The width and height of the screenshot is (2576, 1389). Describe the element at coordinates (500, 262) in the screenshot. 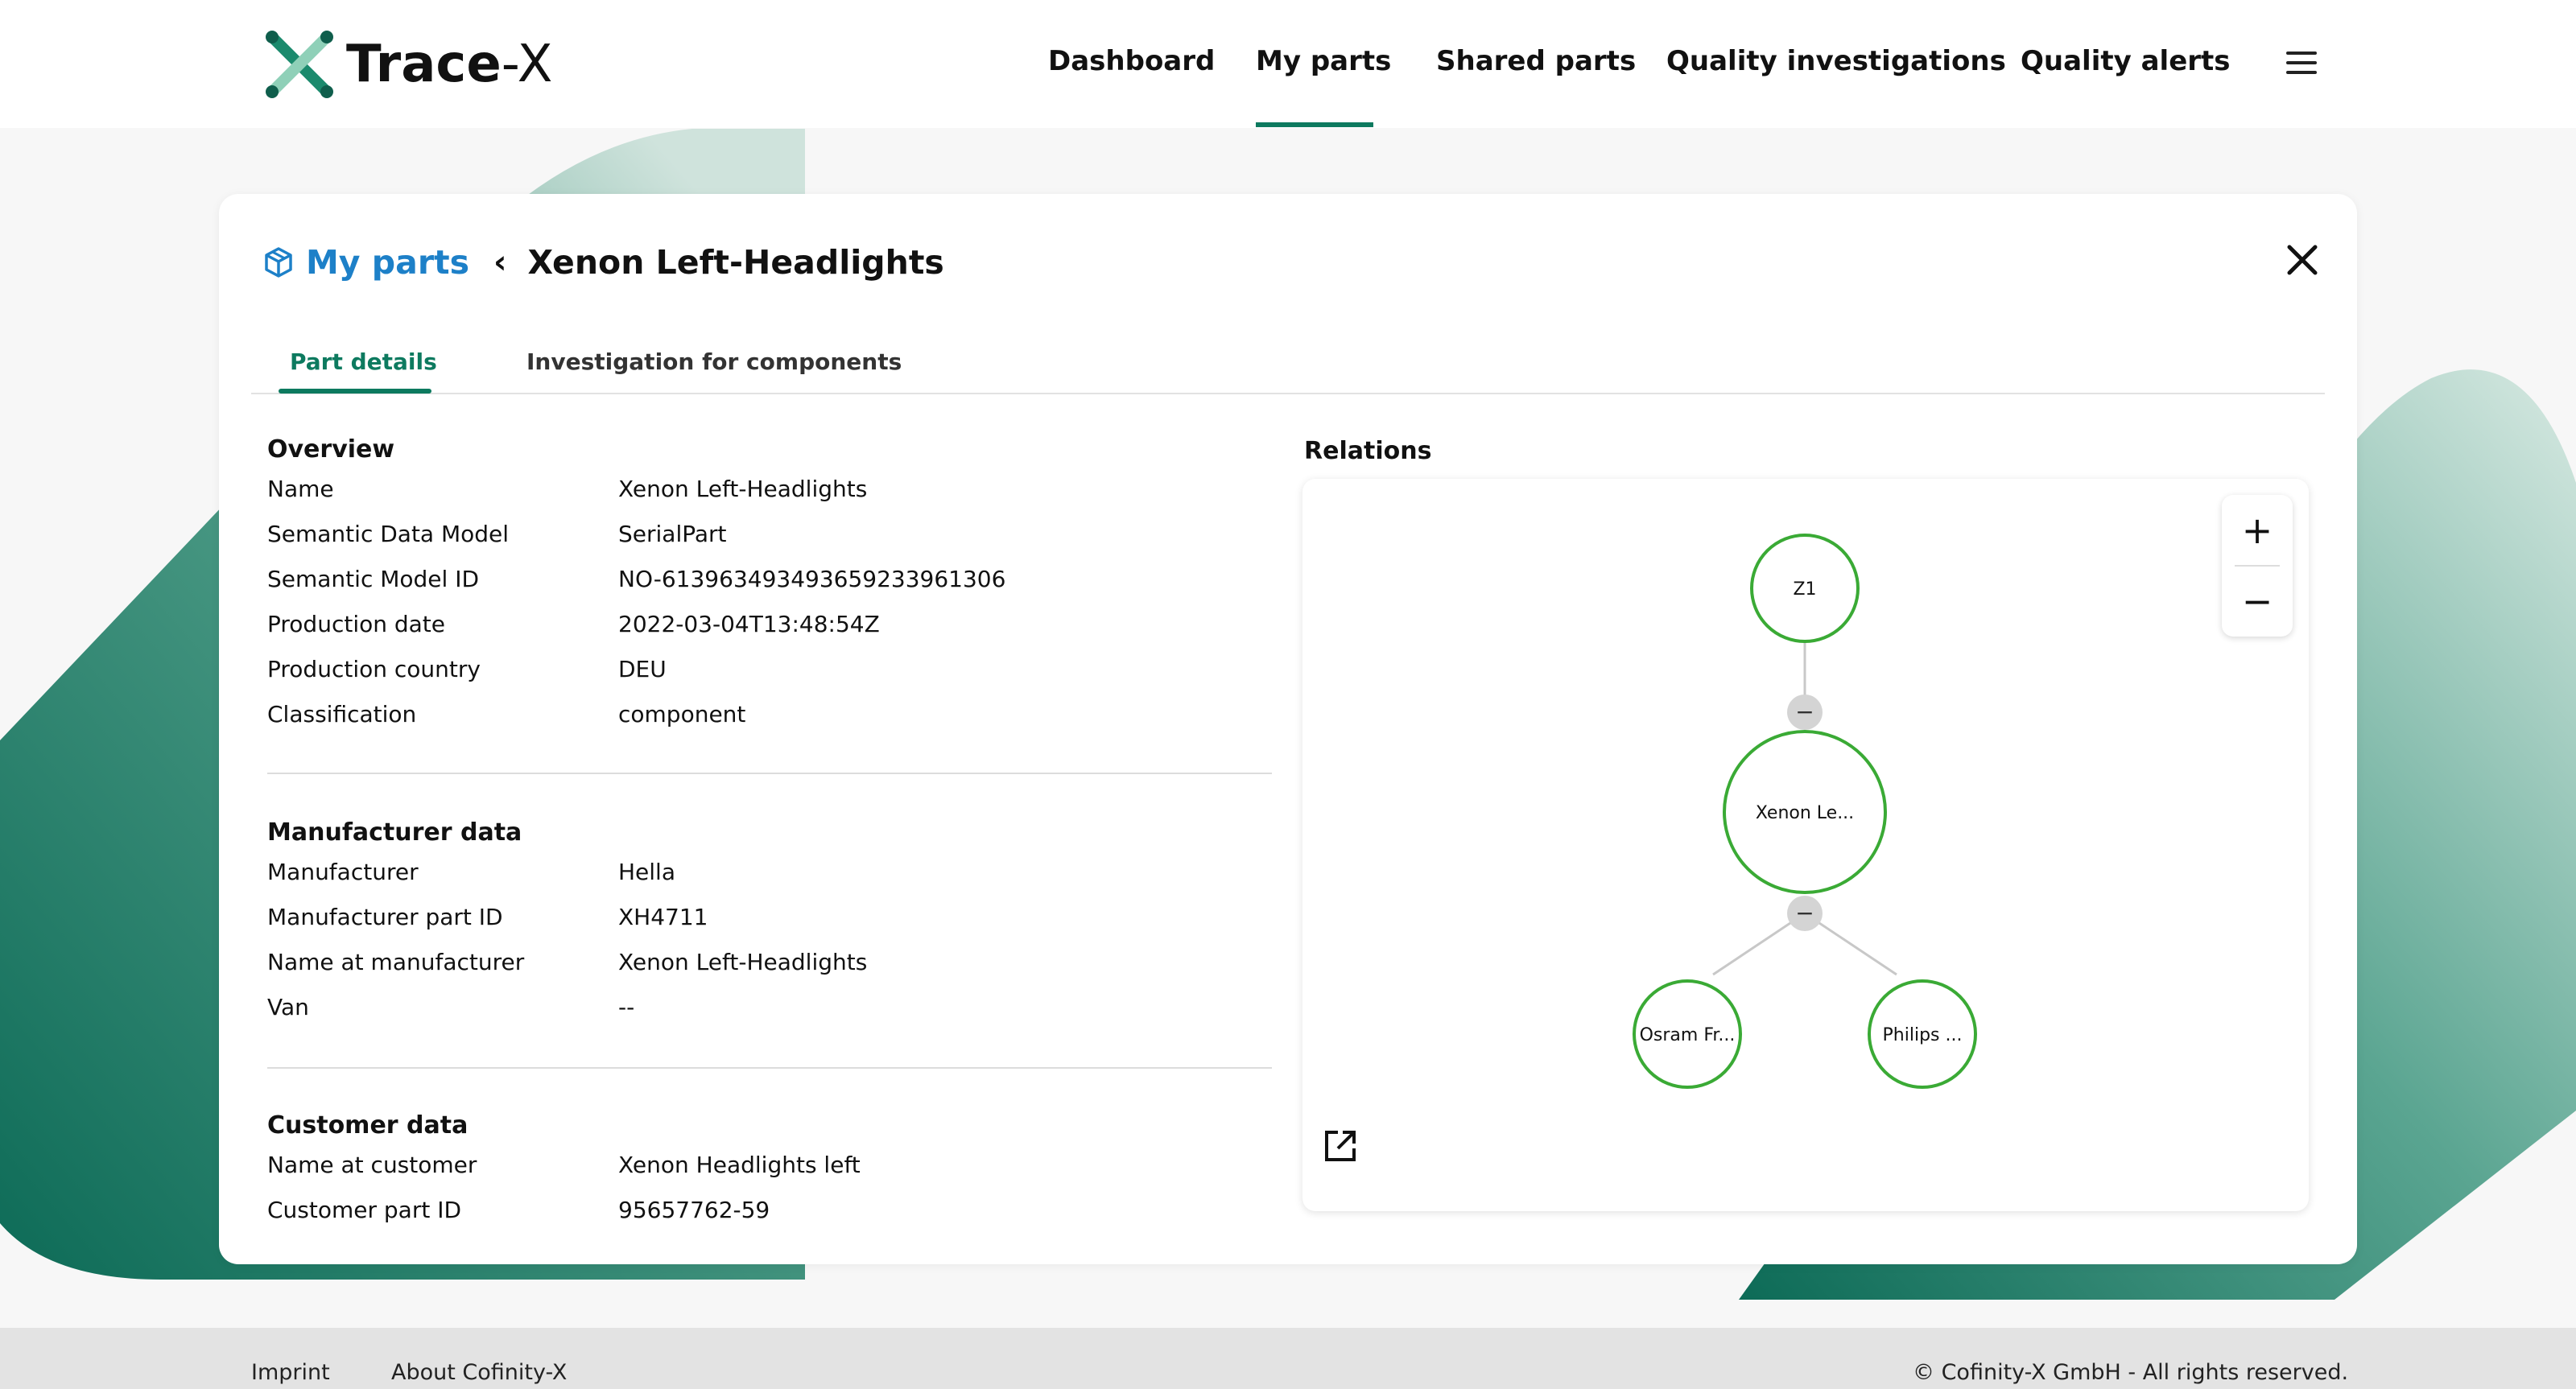

I see `chevron-left-icon: ‹` at that location.